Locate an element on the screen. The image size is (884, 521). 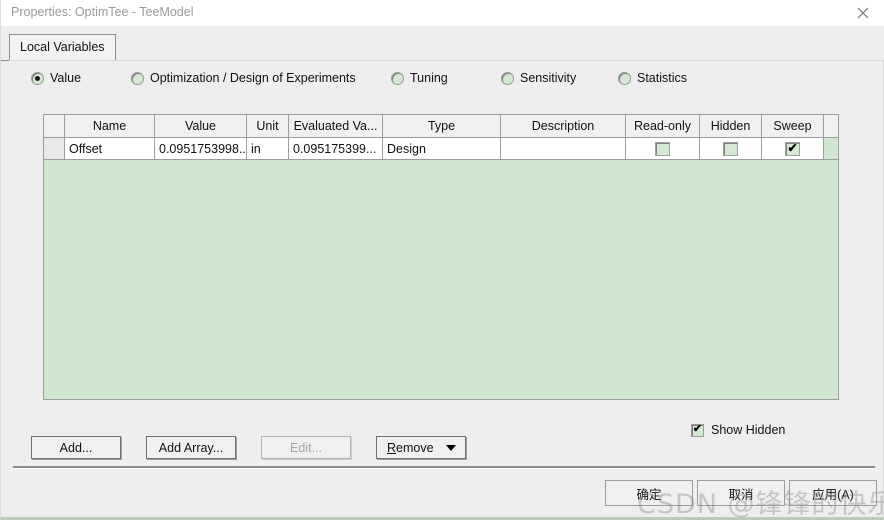
remove-accel-char: R is located at coordinates (392, 447).